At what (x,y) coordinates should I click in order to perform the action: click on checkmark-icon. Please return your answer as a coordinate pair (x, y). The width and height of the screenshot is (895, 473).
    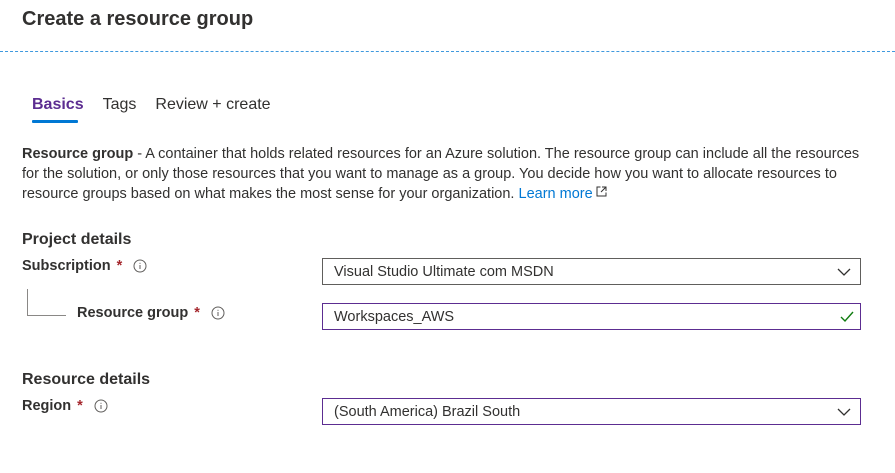
    Looking at the image, I should click on (847, 317).